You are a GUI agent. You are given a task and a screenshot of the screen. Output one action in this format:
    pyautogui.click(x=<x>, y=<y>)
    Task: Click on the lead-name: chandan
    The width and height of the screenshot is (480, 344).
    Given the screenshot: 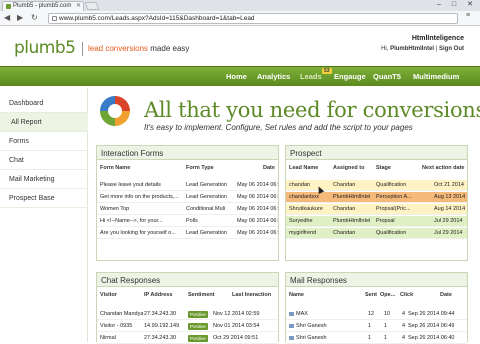 What is the action you would take?
    pyautogui.click(x=300, y=185)
    